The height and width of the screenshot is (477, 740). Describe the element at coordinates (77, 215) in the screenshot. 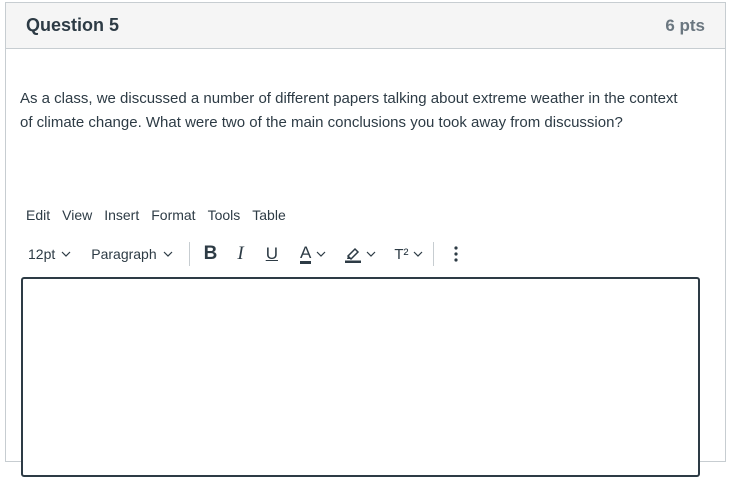

I see `menu-view: View` at that location.